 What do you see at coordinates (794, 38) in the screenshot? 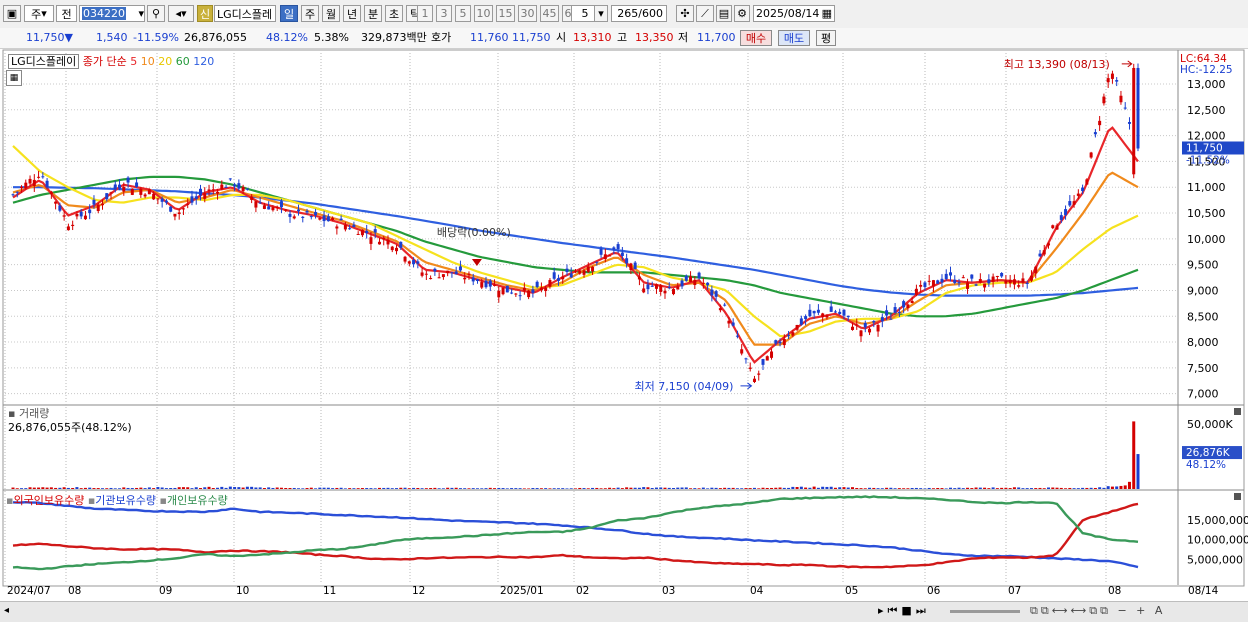
I see `sell-button: 매도` at bounding box center [794, 38].